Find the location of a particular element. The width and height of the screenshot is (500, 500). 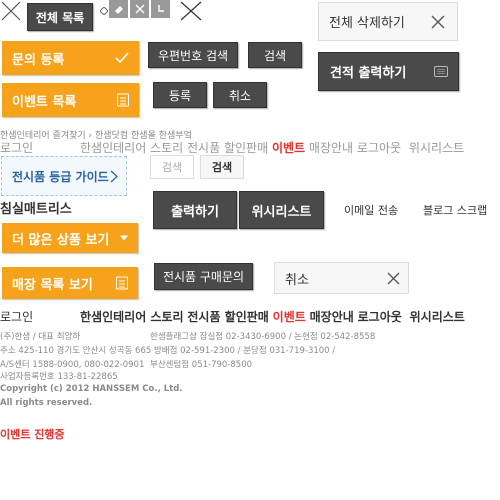

register-button: 등록 is located at coordinates (180, 95).